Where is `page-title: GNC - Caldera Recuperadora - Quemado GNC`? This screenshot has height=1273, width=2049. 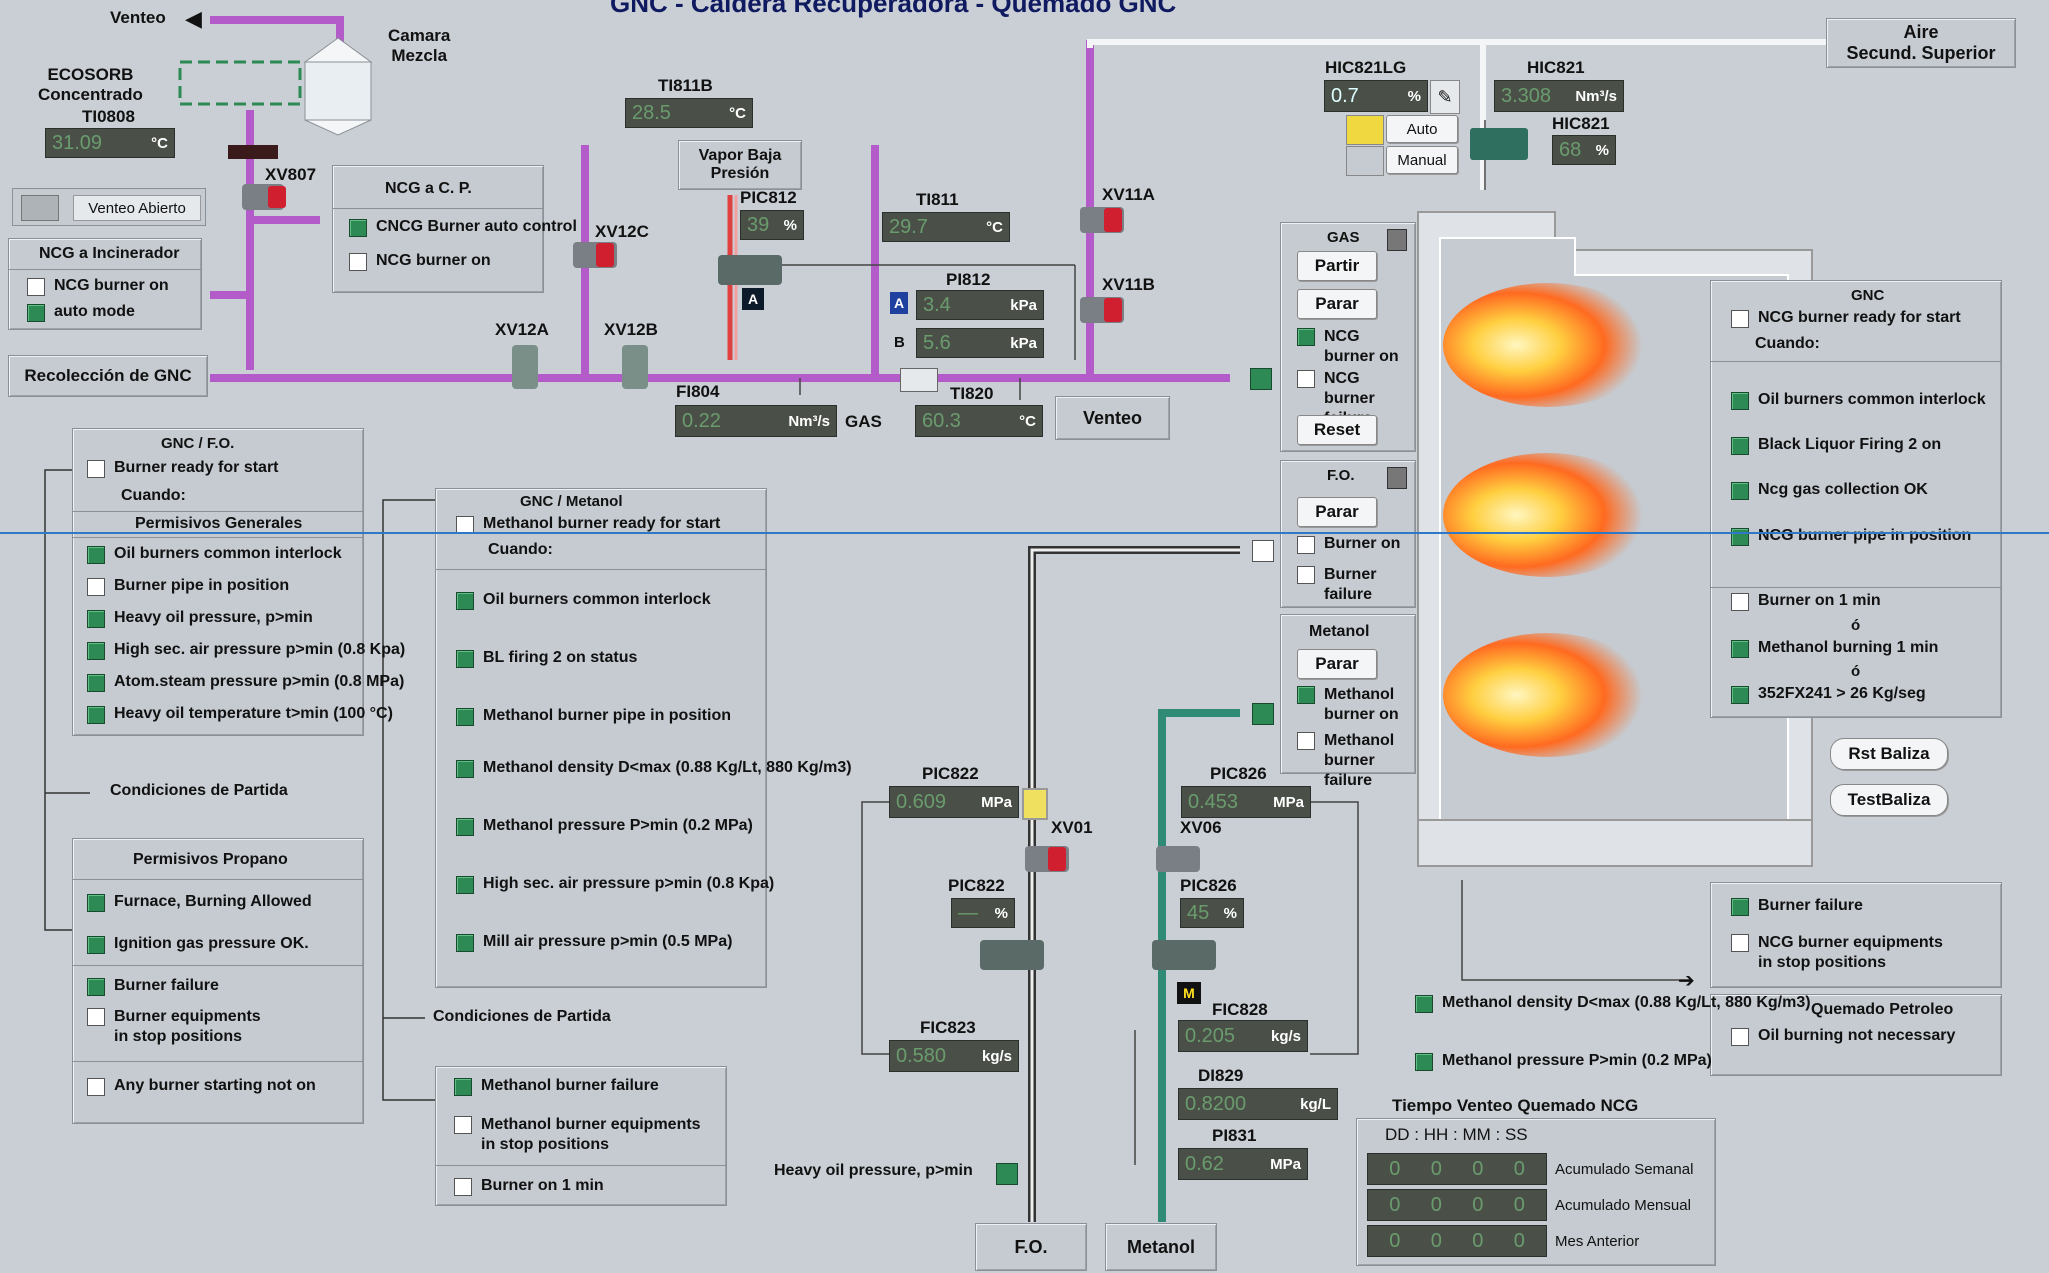
page-title: GNC - Caldera Recuperadora - Quemado GNC is located at coordinates (893, 9).